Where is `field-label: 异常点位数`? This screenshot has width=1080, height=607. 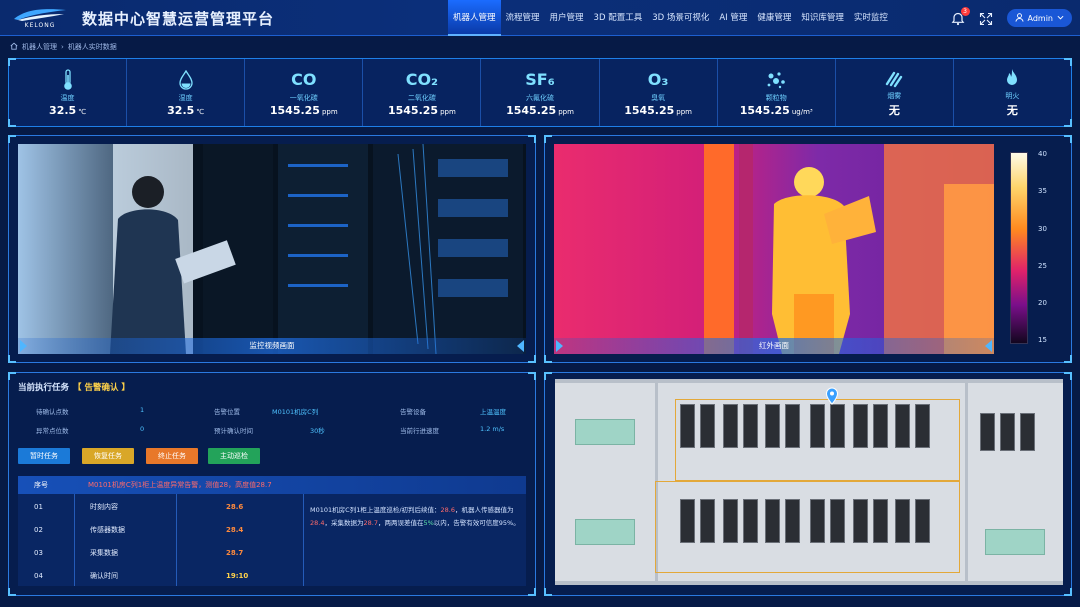
field-label: 异常点位数 is located at coordinates (52, 431).